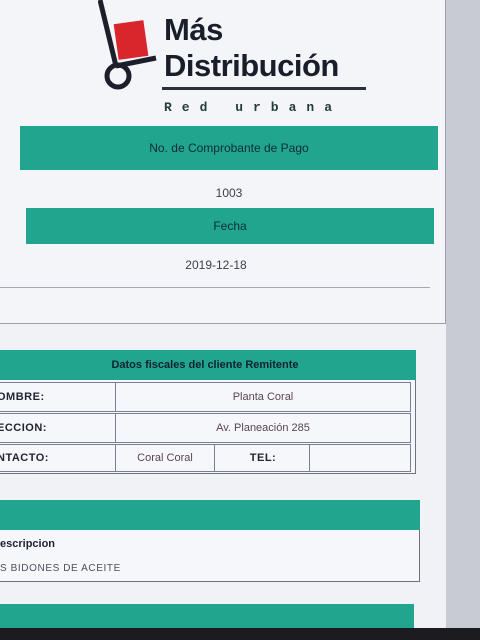  I want to click on logo-text-mas: Más, so click(193, 29).